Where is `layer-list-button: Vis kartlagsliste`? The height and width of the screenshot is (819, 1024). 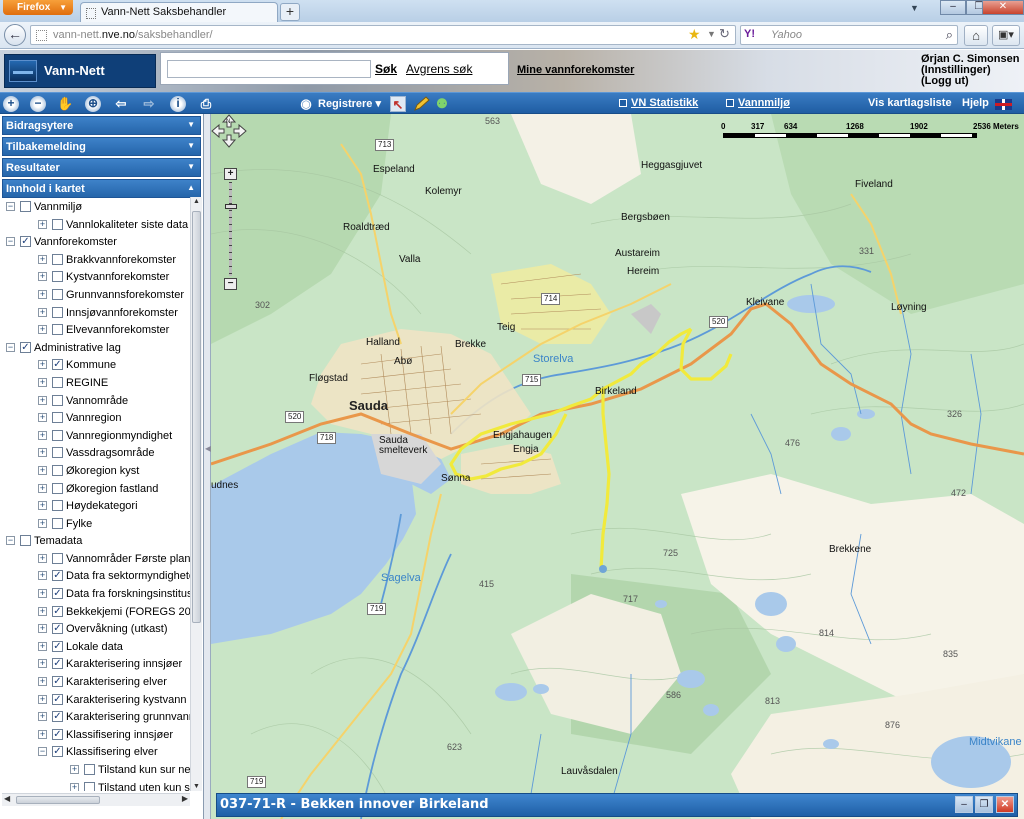
layer-list-button: Vis kartlagsliste is located at coordinates (910, 103).